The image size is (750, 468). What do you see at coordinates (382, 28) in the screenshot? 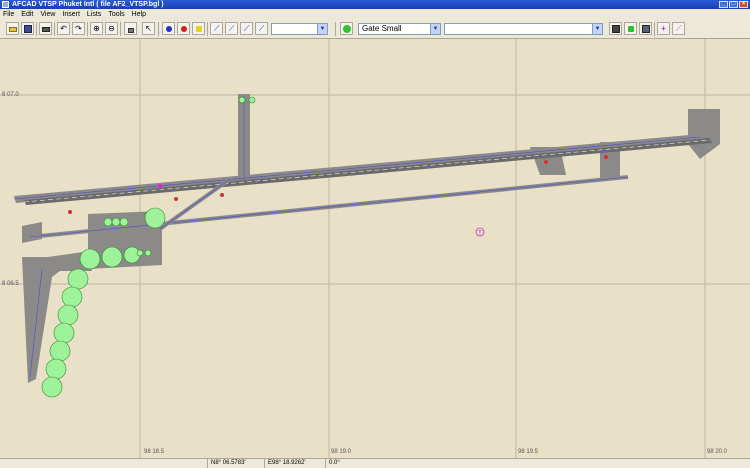
I see `parking-type-value: Gate Small` at bounding box center [382, 28].